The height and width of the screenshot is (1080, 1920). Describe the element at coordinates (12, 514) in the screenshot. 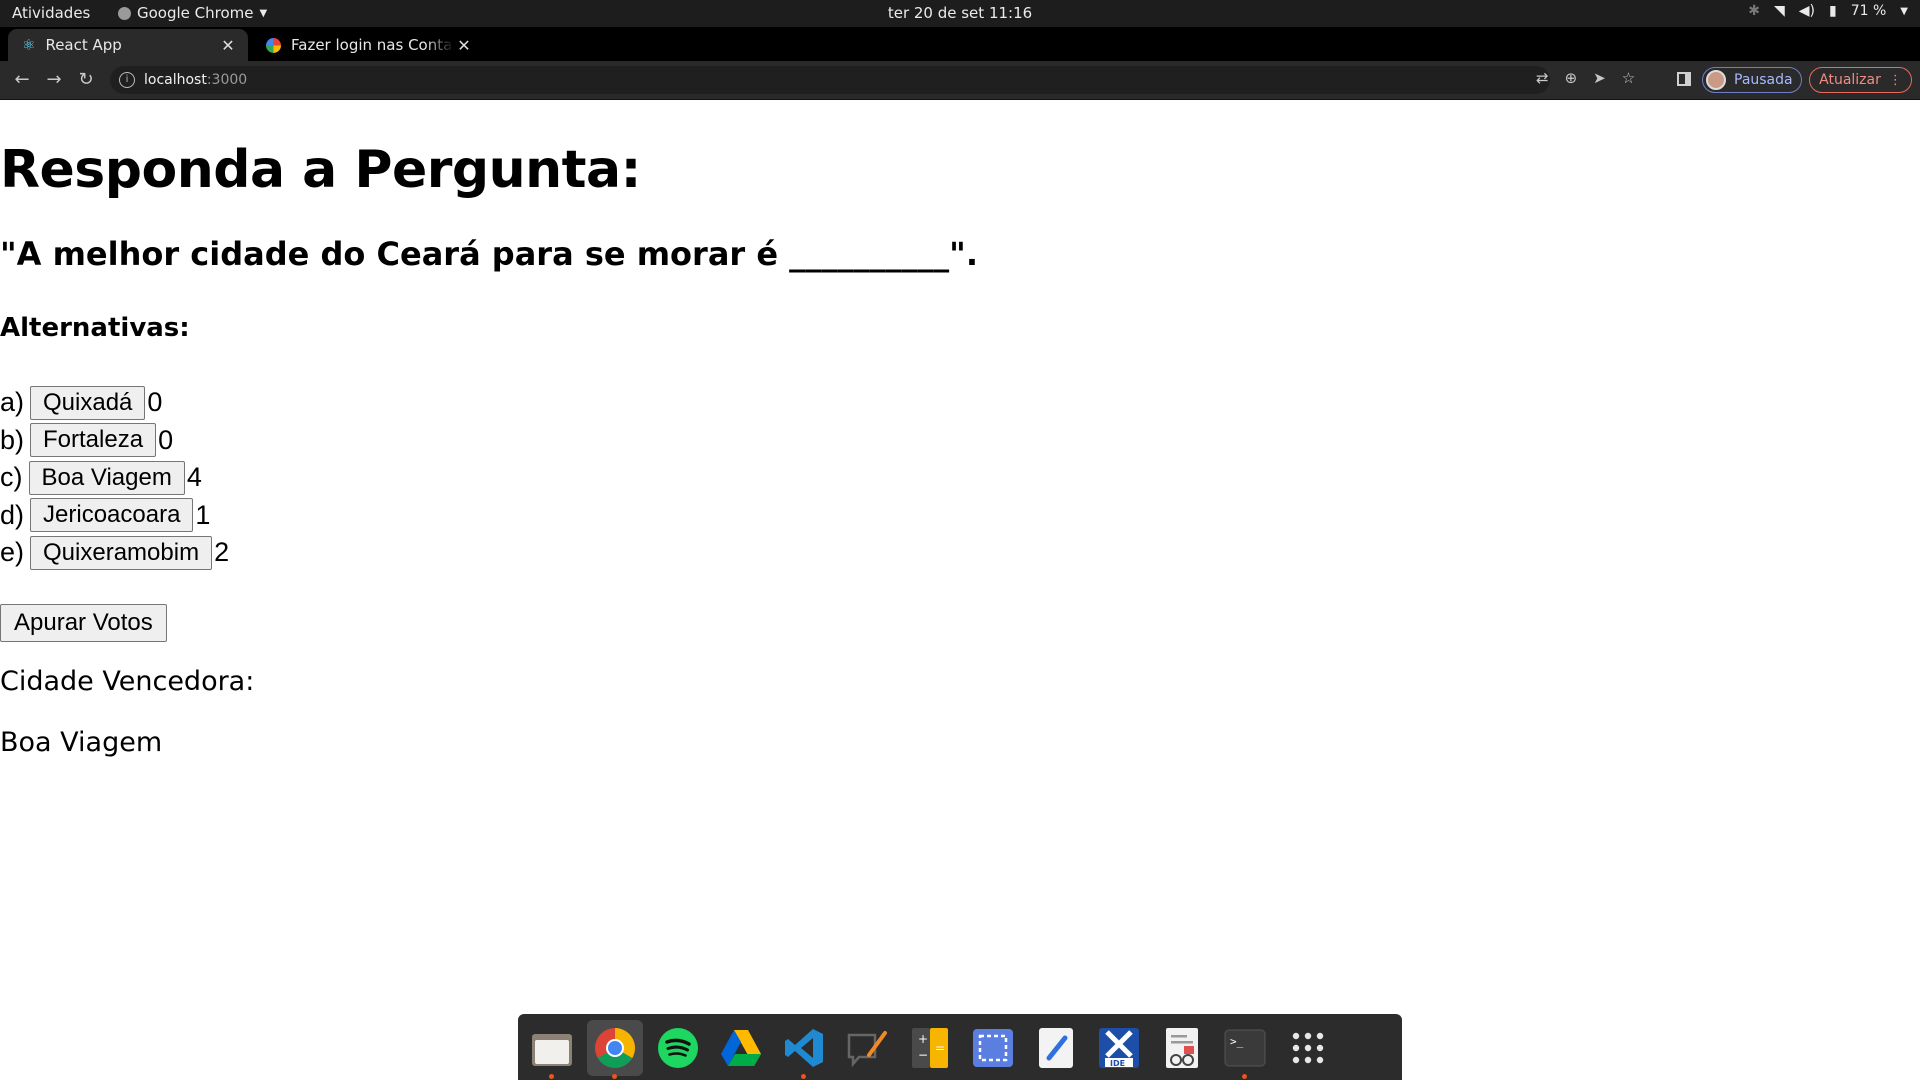

I see `option-letter: d)` at that location.